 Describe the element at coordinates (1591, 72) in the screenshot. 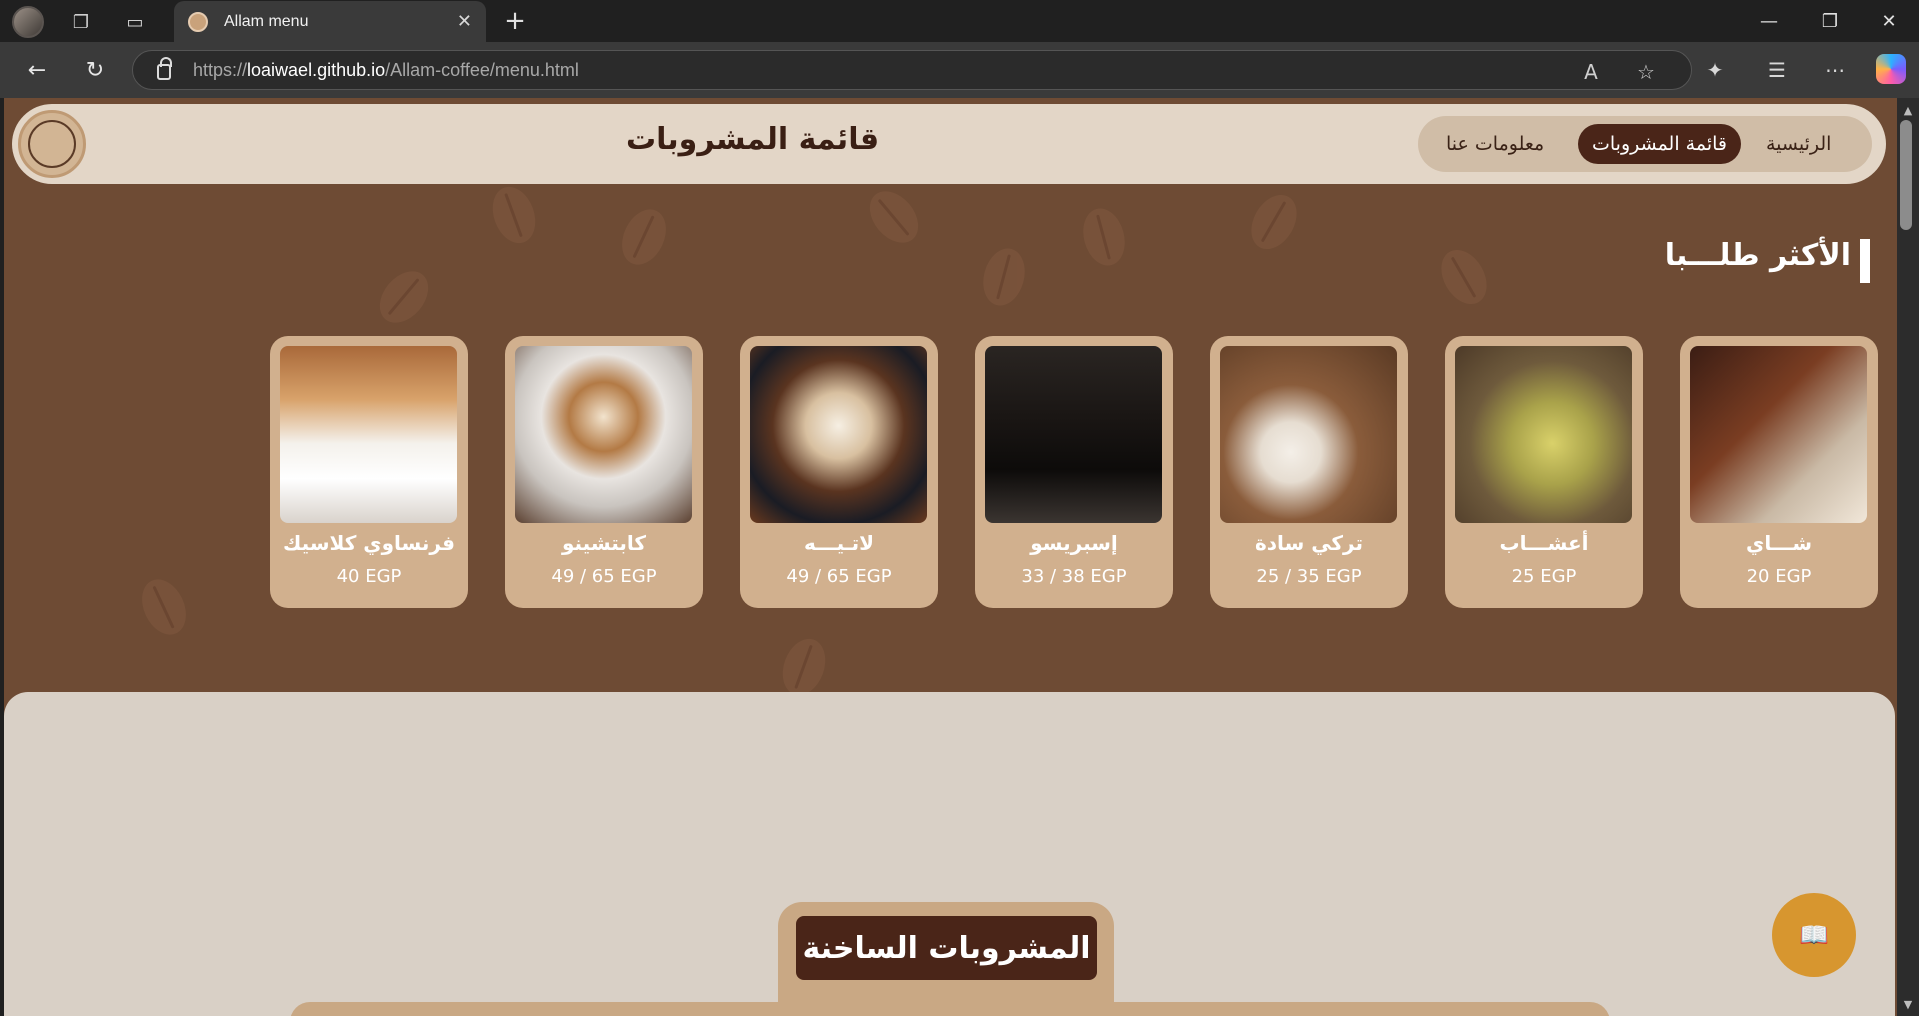

I see `read-aloud-icon: A` at that location.